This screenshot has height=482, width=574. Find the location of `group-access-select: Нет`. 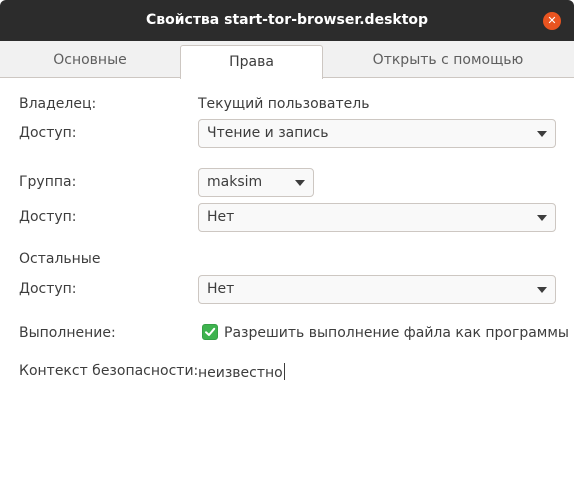

group-access-select: Нет is located at coordinates (377, 217).